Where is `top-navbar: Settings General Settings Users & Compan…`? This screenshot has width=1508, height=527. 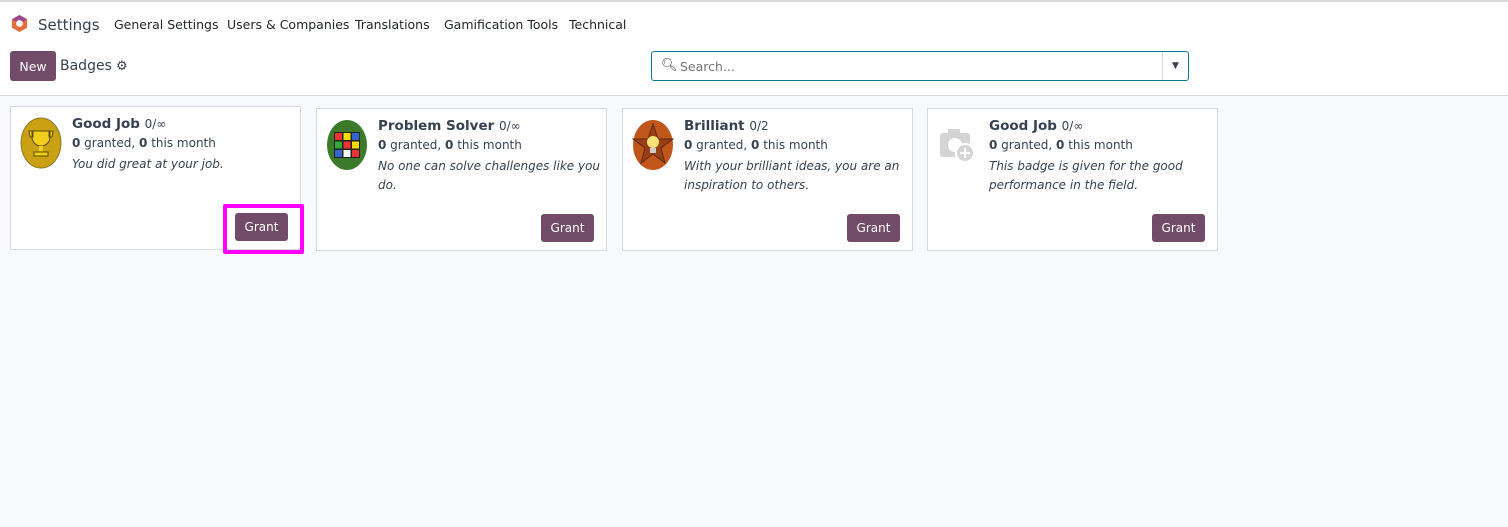 top-navbar: Settings General Settings Users & Compan… is located at coordinates (754, 23).